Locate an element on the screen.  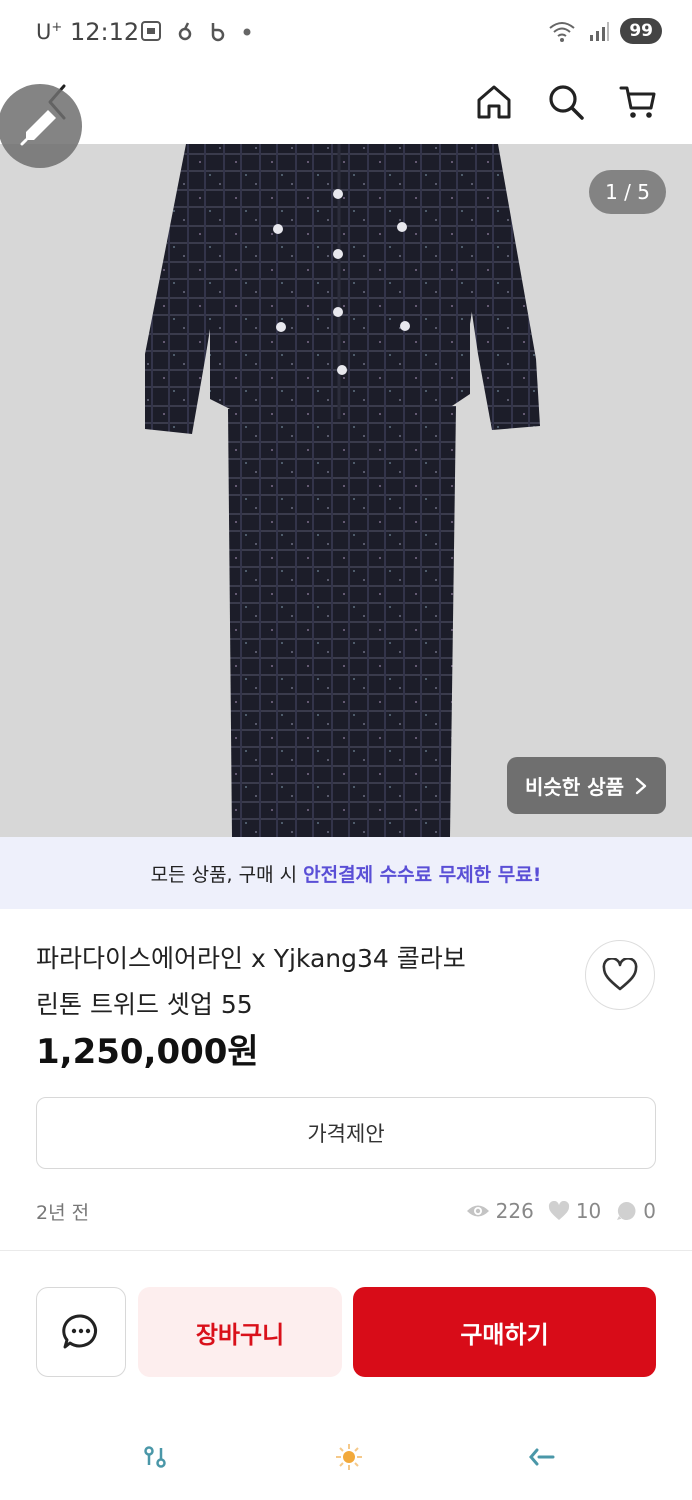
eye-icon is located at coordinates (477, 1211).